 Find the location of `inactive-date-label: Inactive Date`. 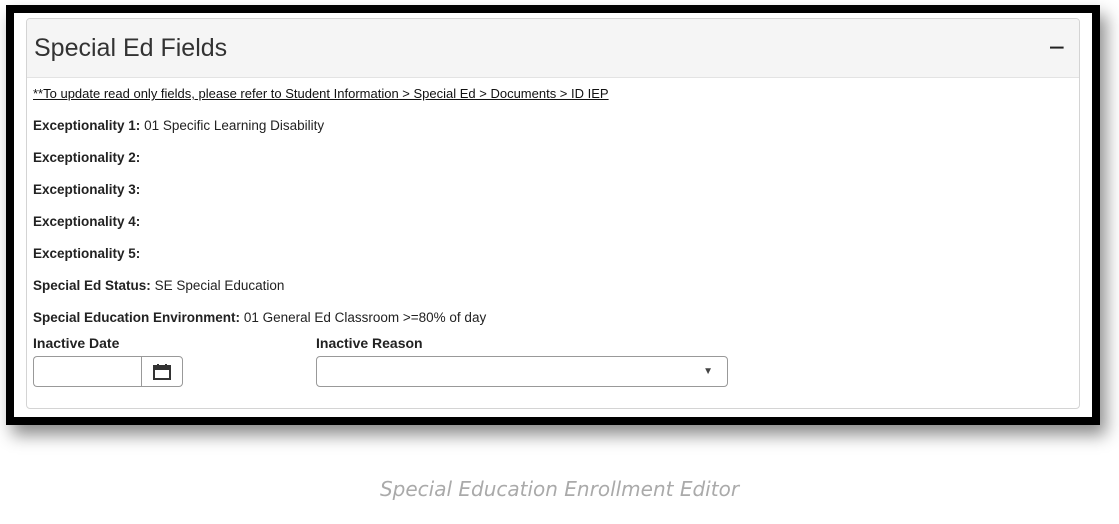

inactive-date-label: Inactive Date is located at coordinates (76, 343).